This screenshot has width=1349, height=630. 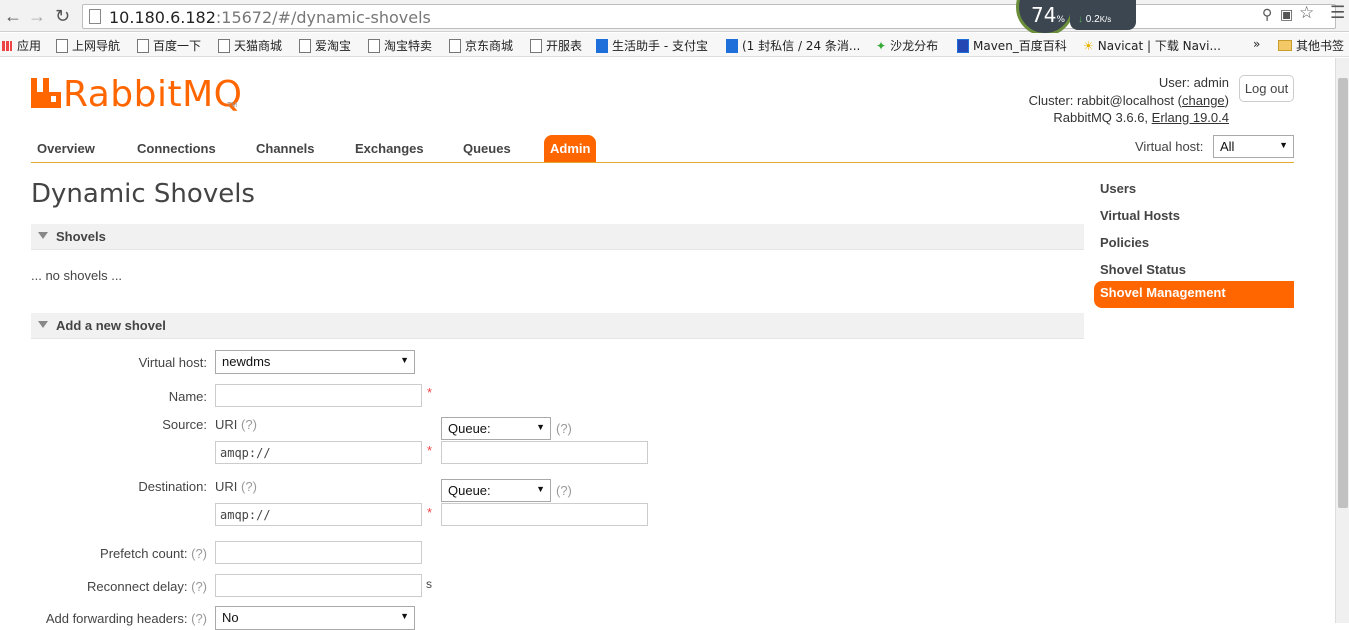 I want to click on url-text: 10.180.6.182:15672/#/dynamic-shovels, so click(x=270, y=17).